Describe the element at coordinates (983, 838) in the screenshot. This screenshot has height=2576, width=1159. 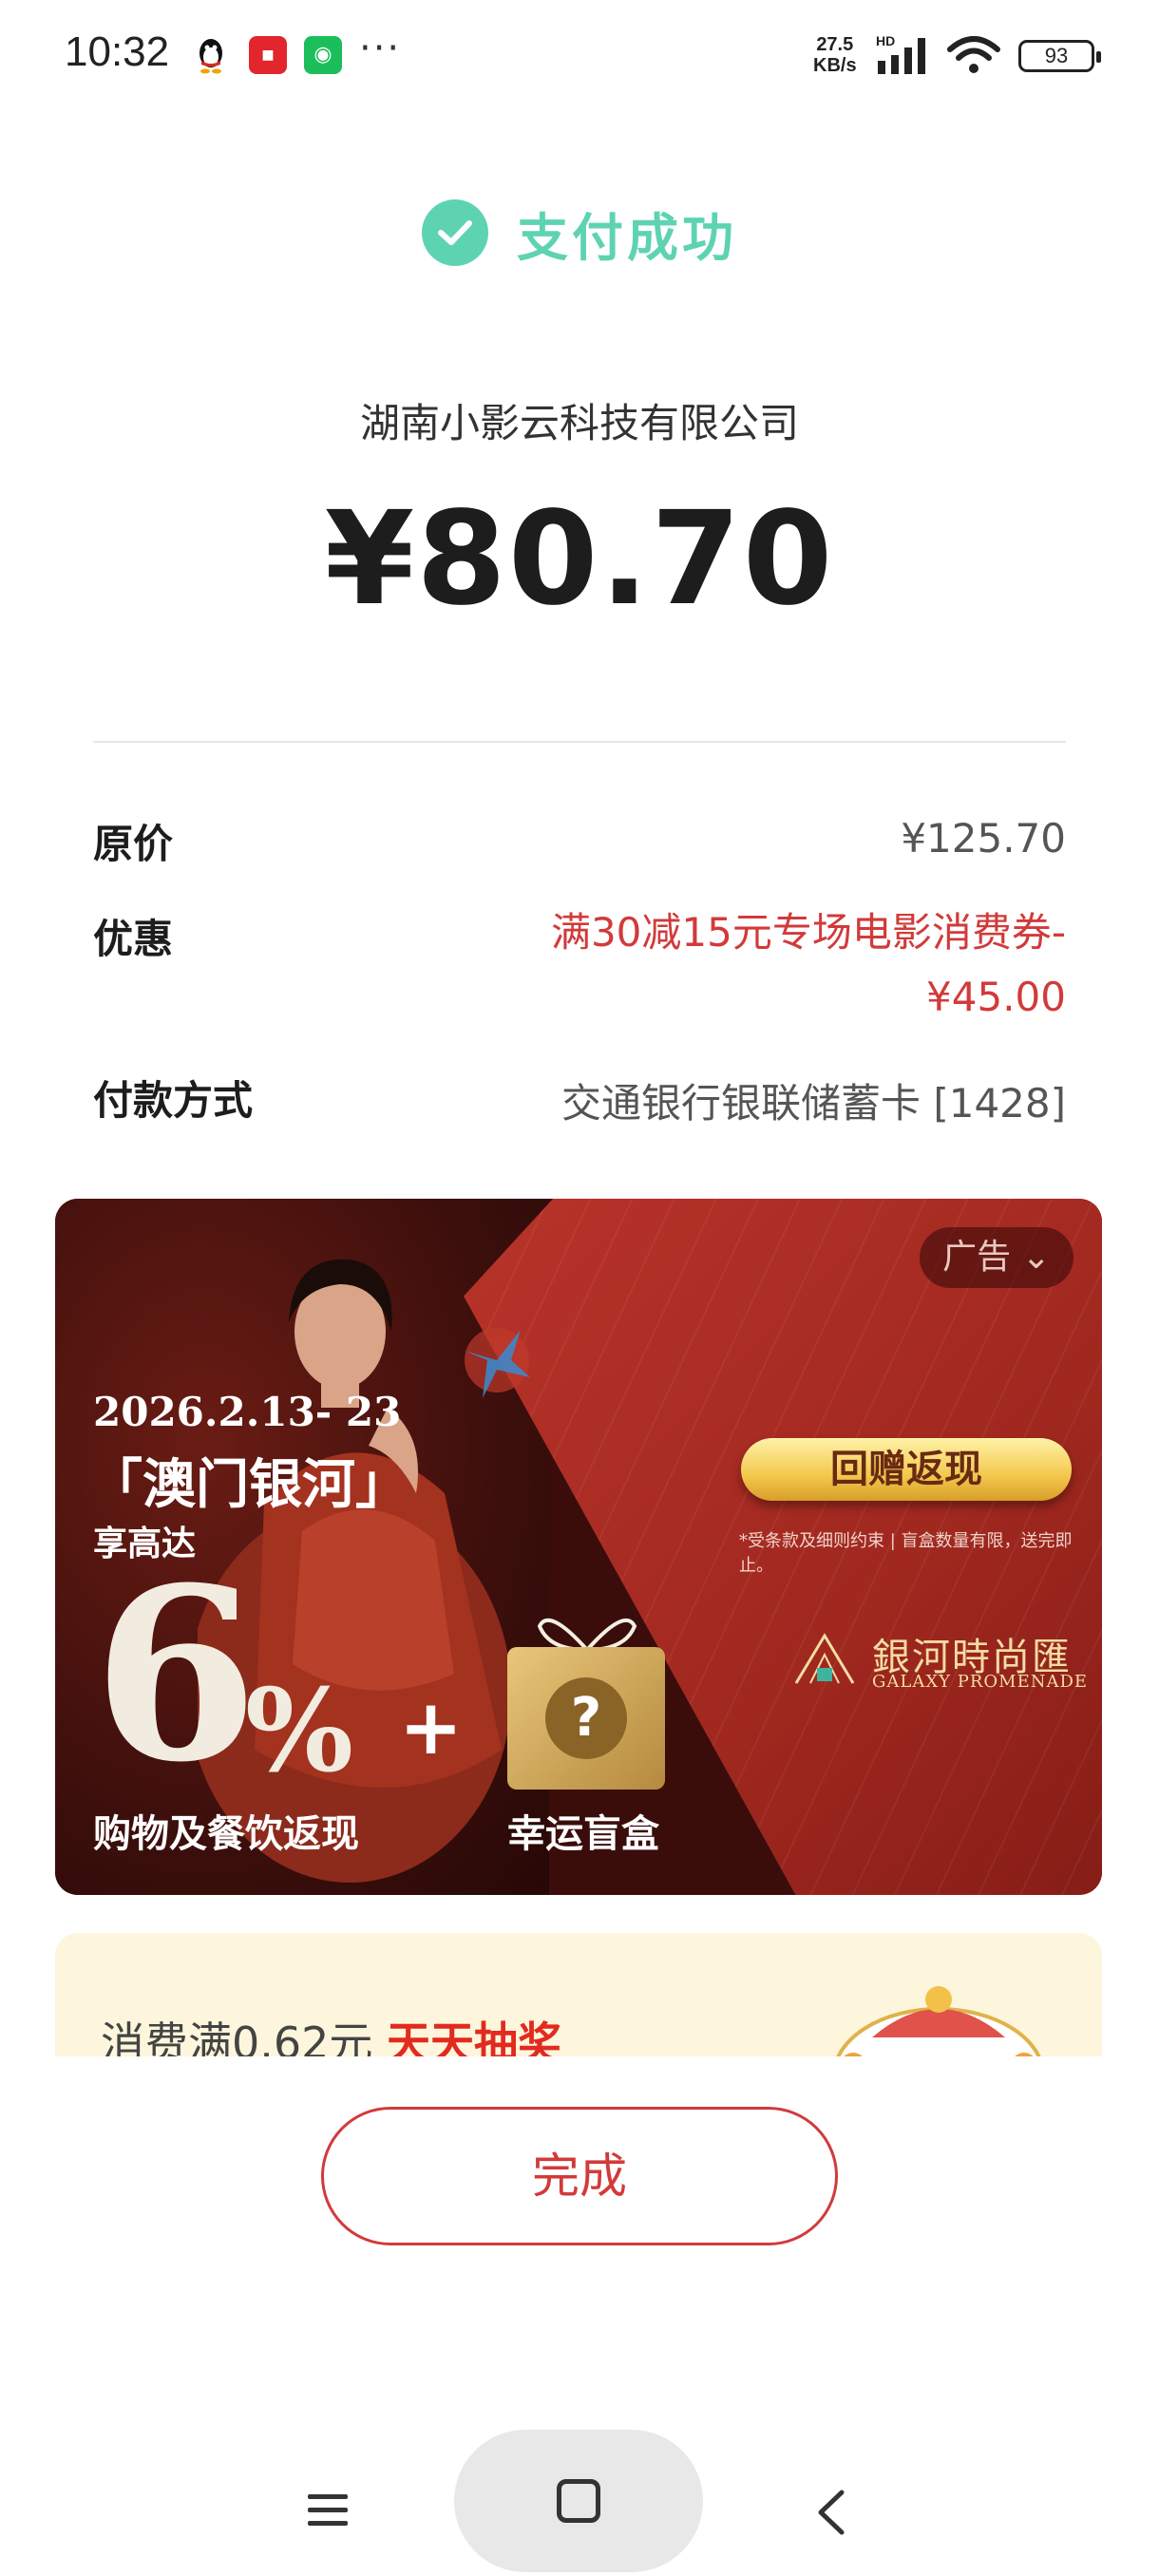
I see `original-price-value: ¥125.70` at that location.